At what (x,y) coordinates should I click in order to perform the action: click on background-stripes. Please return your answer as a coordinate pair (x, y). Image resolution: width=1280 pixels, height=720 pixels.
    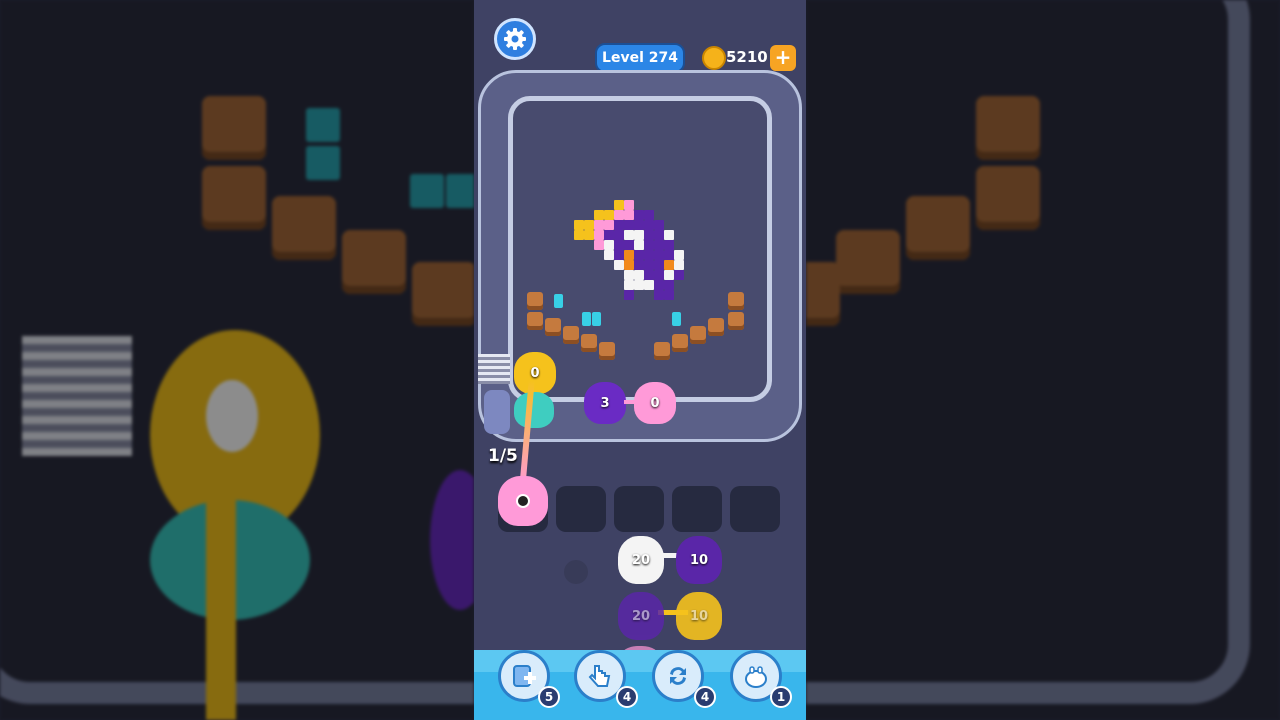
    Looking at the image, I should click on (77, 396).